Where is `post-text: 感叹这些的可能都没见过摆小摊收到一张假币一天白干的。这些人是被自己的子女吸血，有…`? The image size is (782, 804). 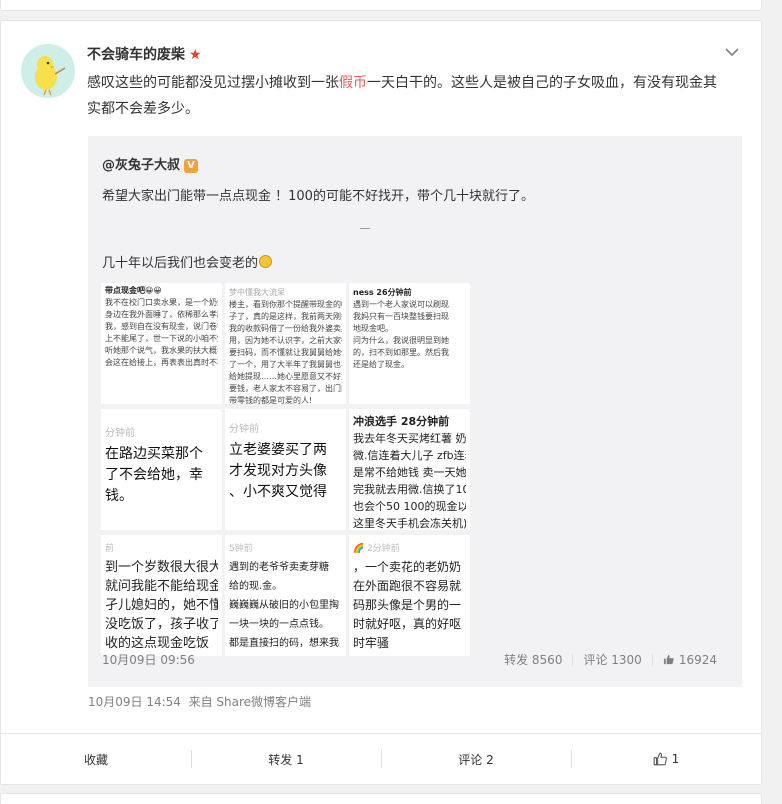
post-text: 感叹这些的可能都没见过摆小摊收到一张假币一天白干的。这些人是被自己的子女吸血，有… is located at coordinates (407, 96).